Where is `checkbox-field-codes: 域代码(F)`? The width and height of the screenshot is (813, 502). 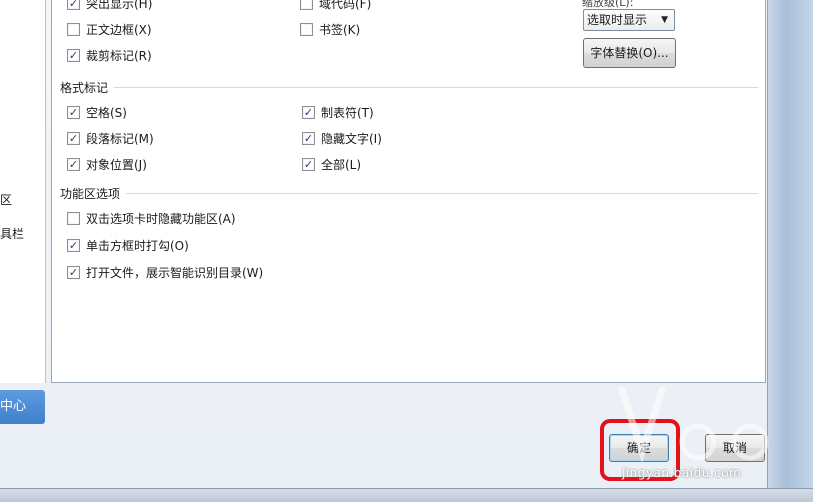 checkbox-field-codes: 域代码(F) is located at coordinates (335, 5).